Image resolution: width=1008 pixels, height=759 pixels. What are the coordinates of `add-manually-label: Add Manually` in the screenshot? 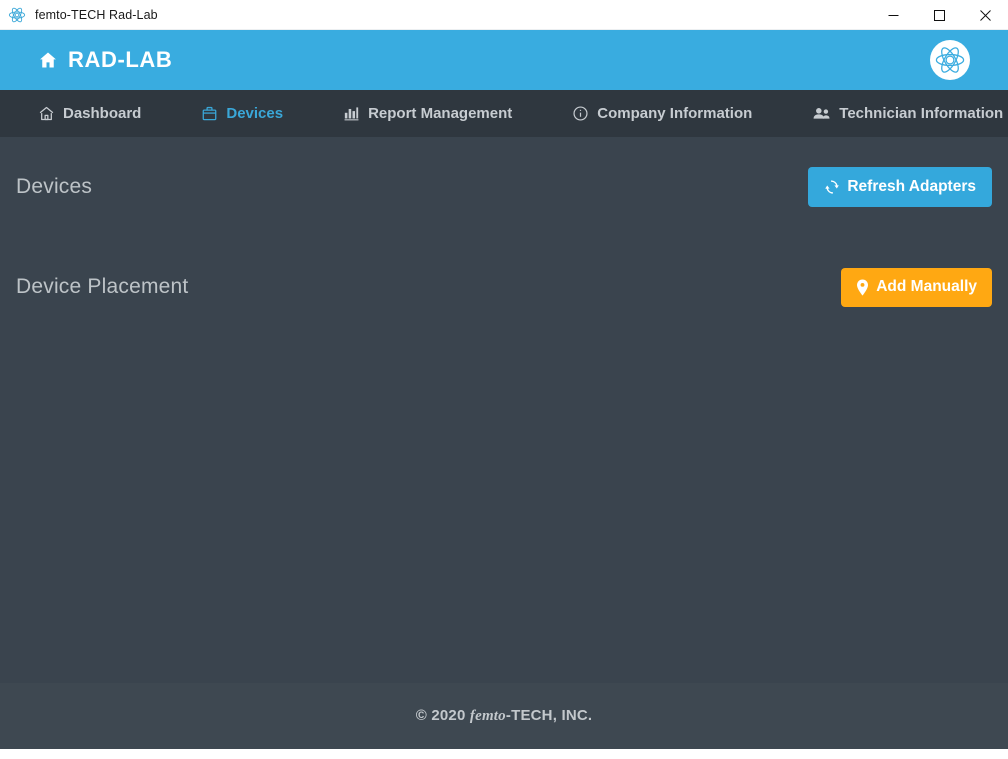 It's located at (926, 287).